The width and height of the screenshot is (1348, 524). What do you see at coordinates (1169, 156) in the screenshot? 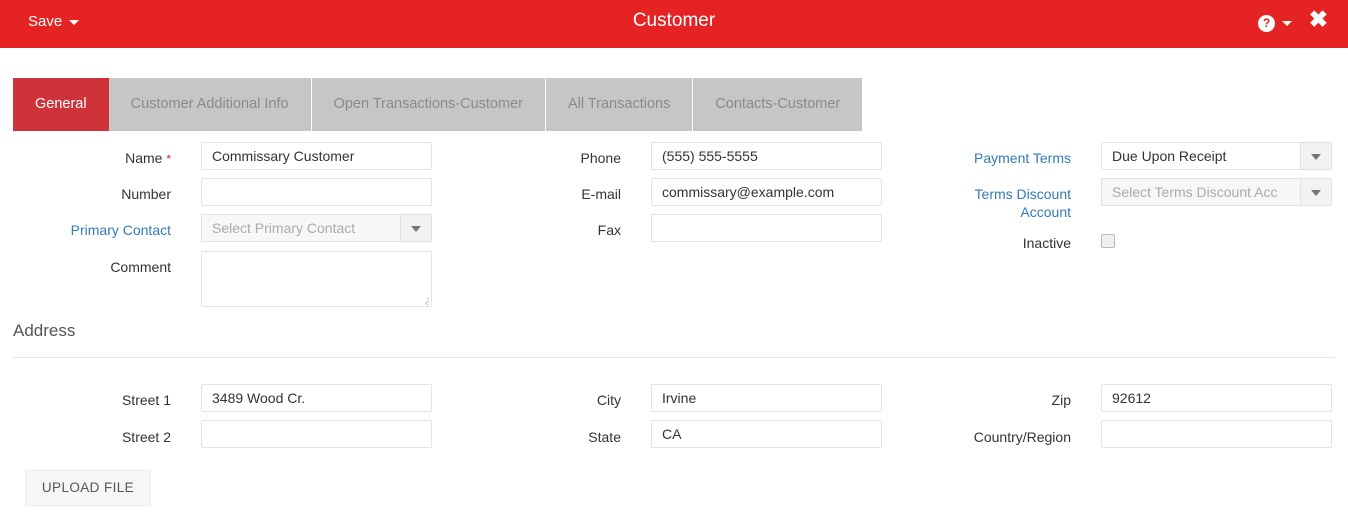
I see `payment-terms-select-value: Due Upon Receipt` at bounding box center [1169, 156].